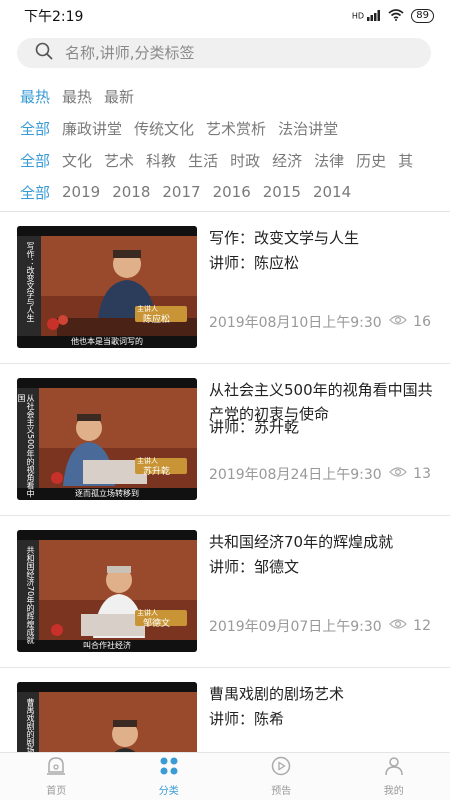 The image size is (450, 800). Describe the element at coordinates (410, 474) in the screenshot. I see `view-count: 13` at that location.